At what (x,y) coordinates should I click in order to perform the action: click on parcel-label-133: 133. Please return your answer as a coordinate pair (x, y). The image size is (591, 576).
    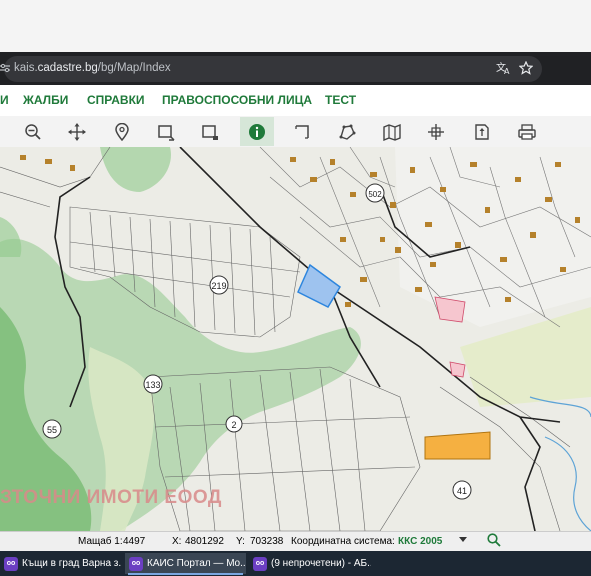
    Looking at the image, I should click on (153, 384).